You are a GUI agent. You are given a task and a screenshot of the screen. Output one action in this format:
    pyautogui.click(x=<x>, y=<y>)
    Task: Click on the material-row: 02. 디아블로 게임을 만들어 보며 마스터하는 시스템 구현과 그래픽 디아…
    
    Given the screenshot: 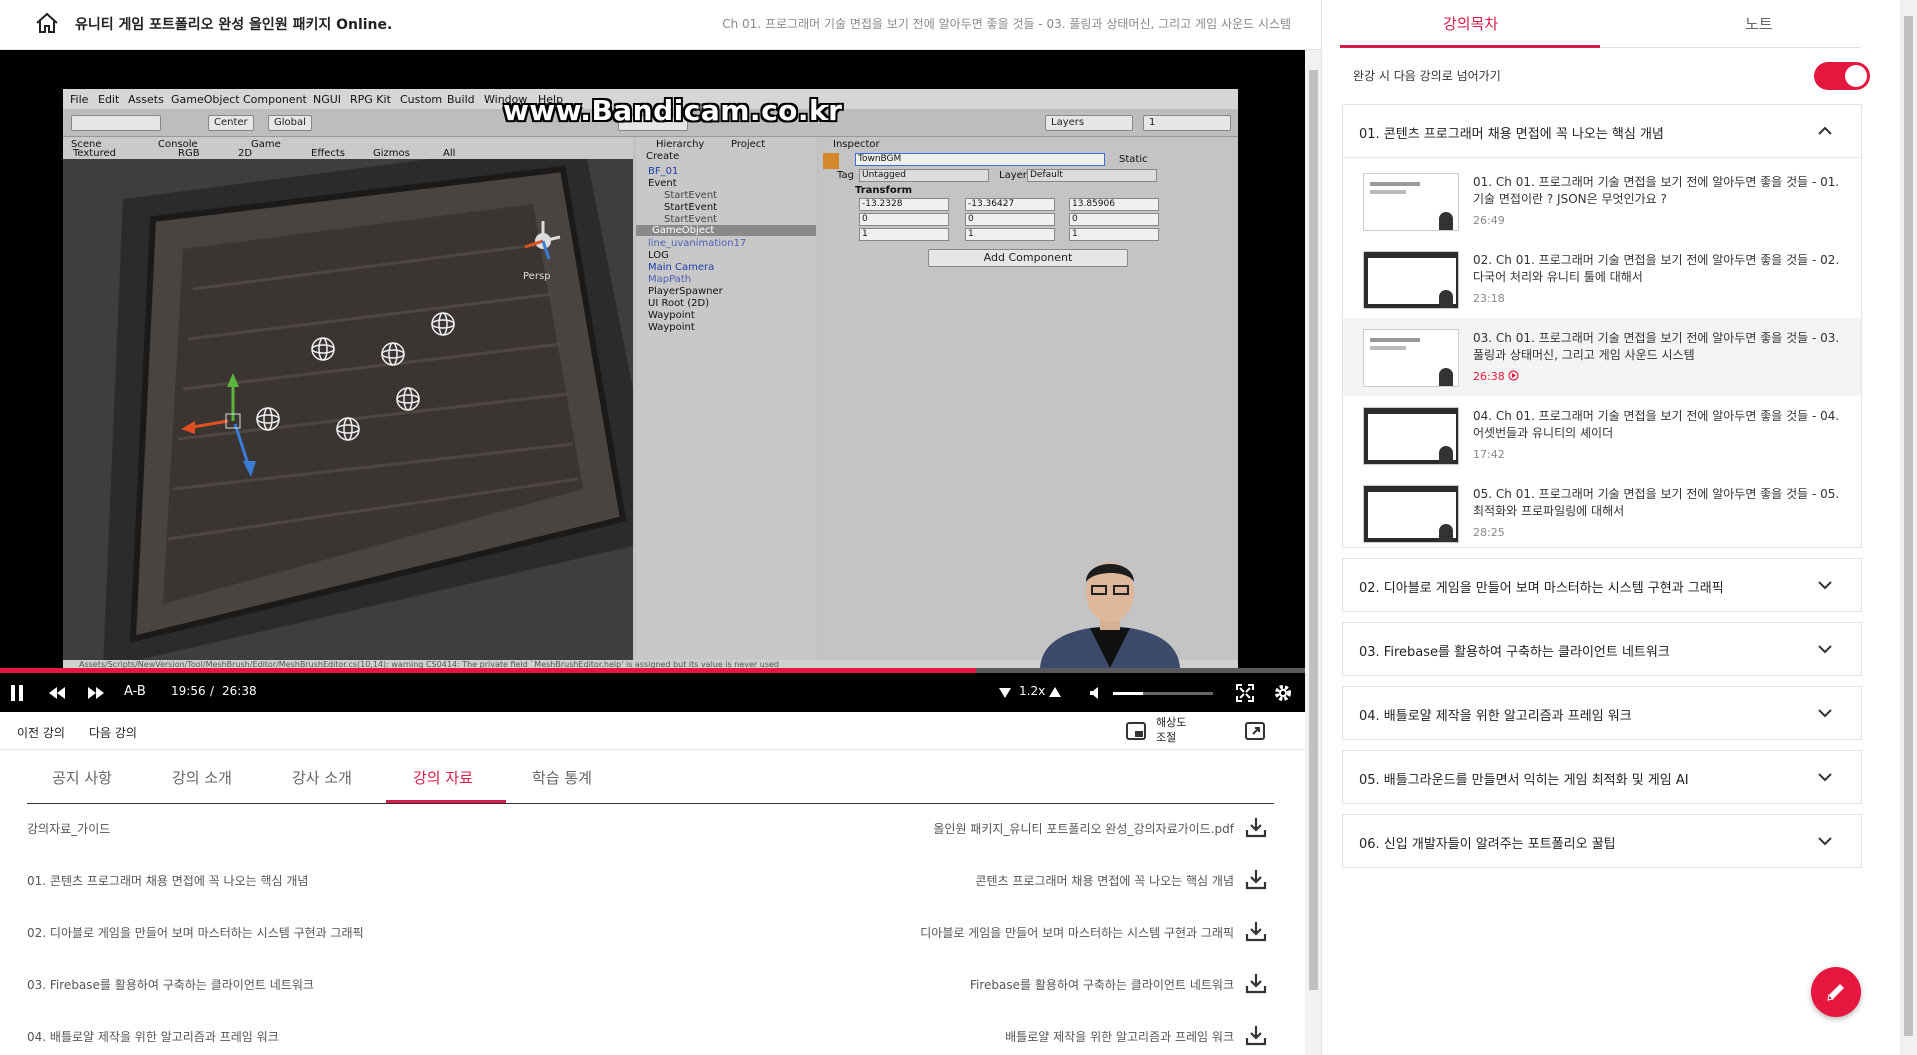 What is the action you would take?
    pyautogui.click(x=650, y=934)
    